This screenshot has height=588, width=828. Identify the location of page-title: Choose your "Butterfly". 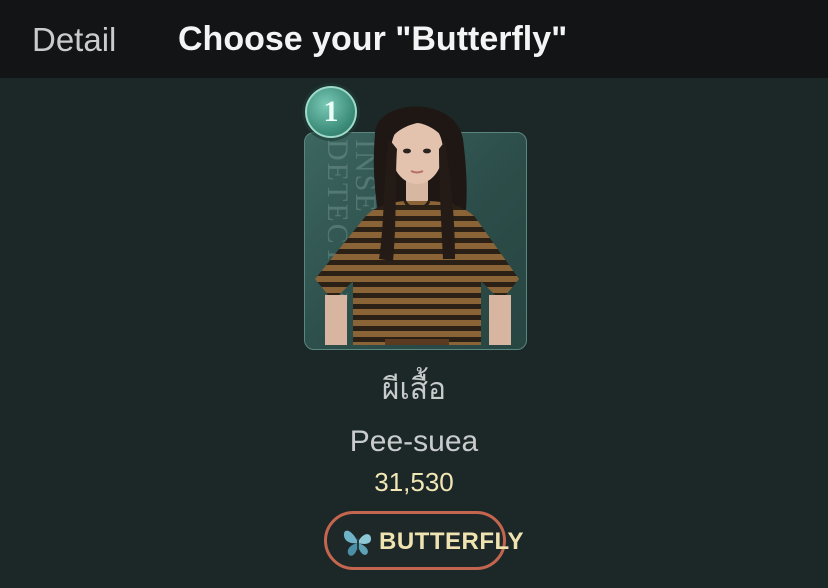
(373, 39).